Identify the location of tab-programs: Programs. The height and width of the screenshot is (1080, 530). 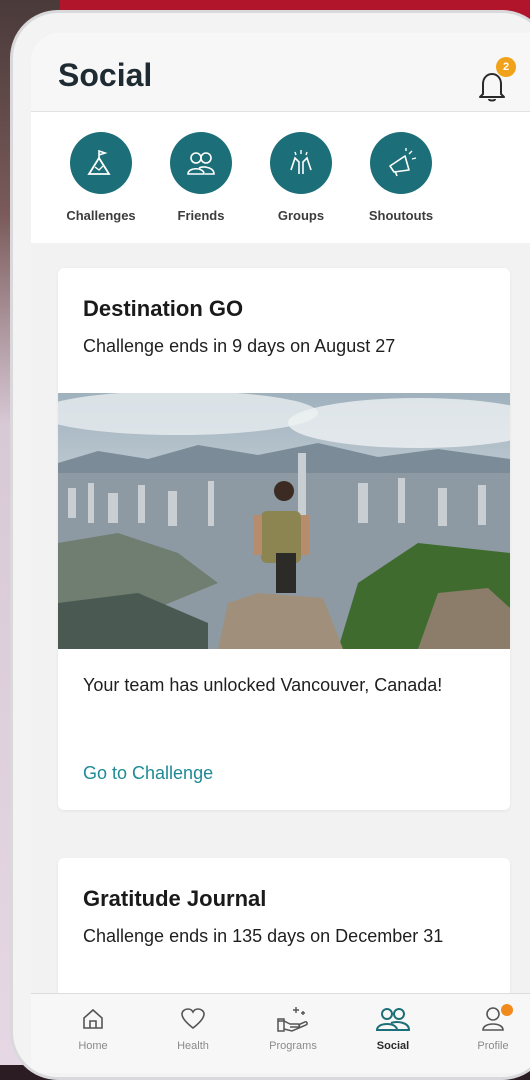
(293, 1028).